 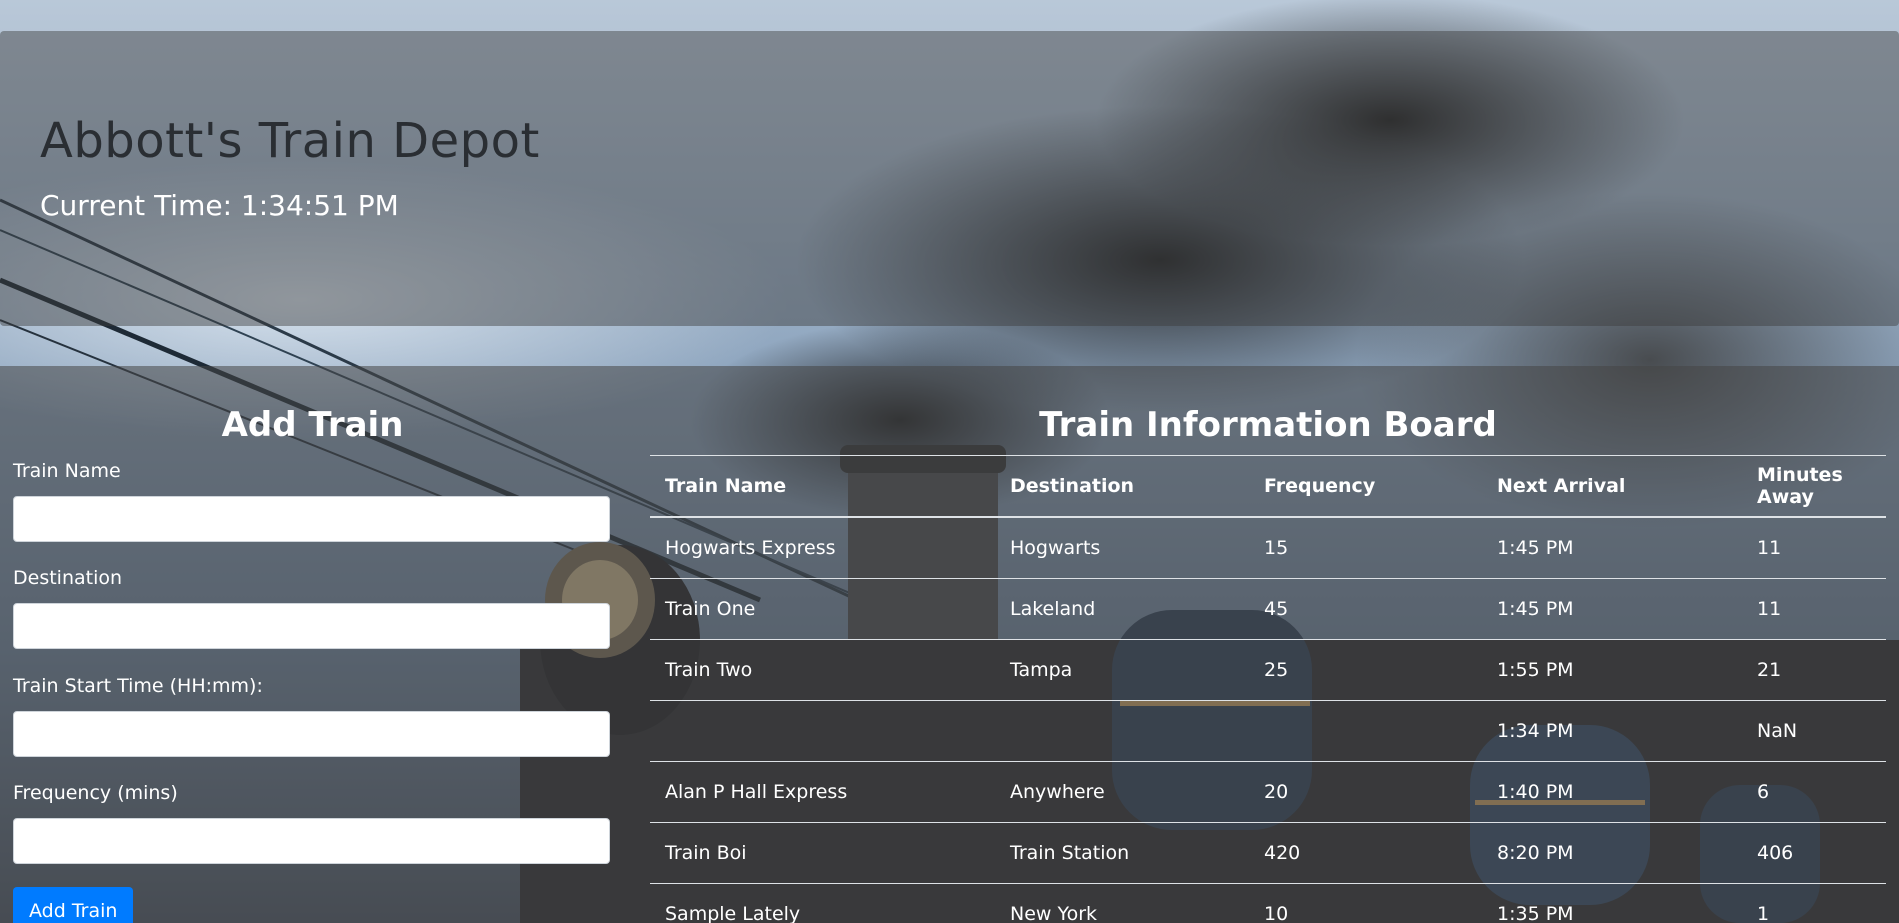 I want to click on table-row: Train Two Tampa 25 1:55 PM 21, so click(x=1268, y=670).